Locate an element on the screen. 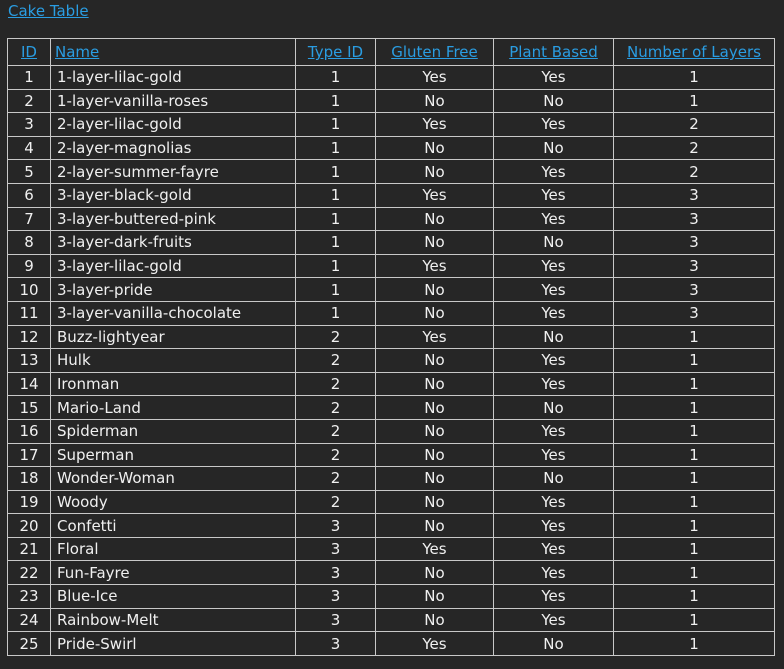 The image size is (784, 669). cell-id: 5 is located at coordinates (29, 171).